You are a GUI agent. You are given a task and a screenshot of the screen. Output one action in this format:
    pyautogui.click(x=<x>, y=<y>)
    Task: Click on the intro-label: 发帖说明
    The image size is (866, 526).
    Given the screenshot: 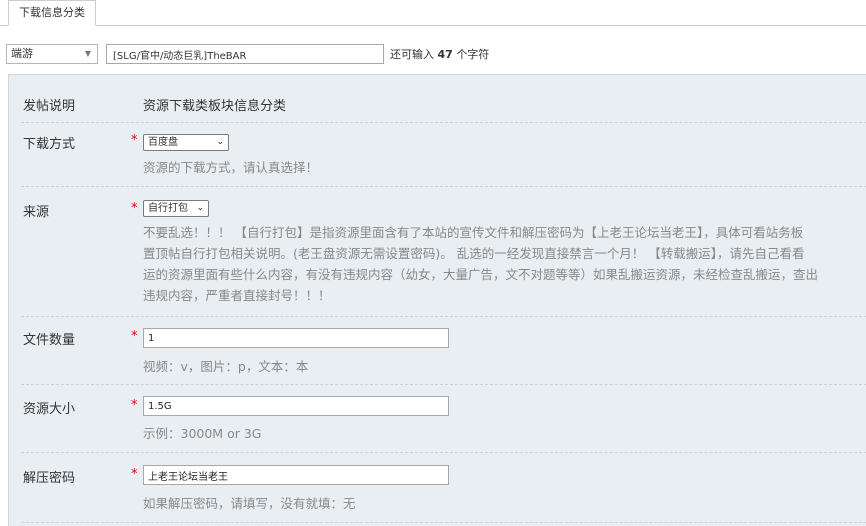 What is the action you would take?
    pyautogui.click(x=49, y=106)
    